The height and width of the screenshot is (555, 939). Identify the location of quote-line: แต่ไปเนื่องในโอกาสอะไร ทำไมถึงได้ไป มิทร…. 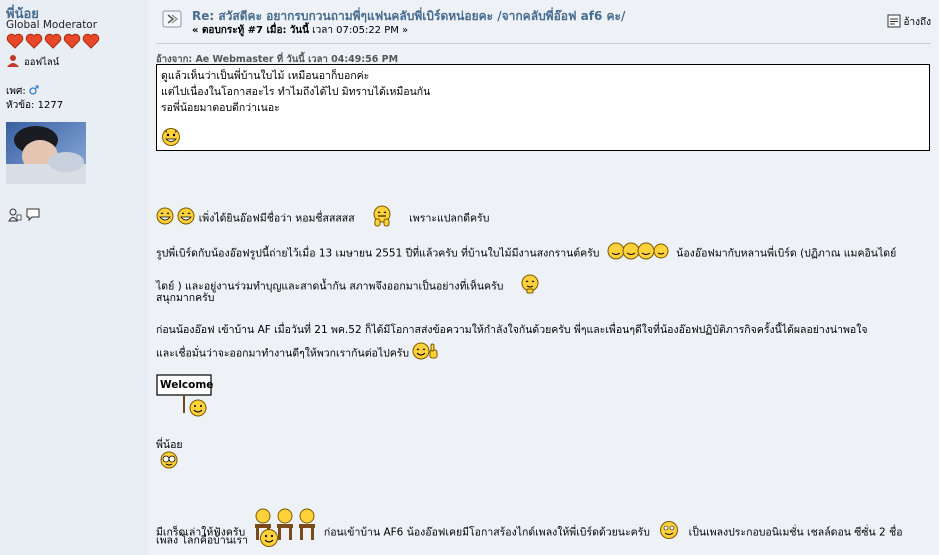
(296, 92).